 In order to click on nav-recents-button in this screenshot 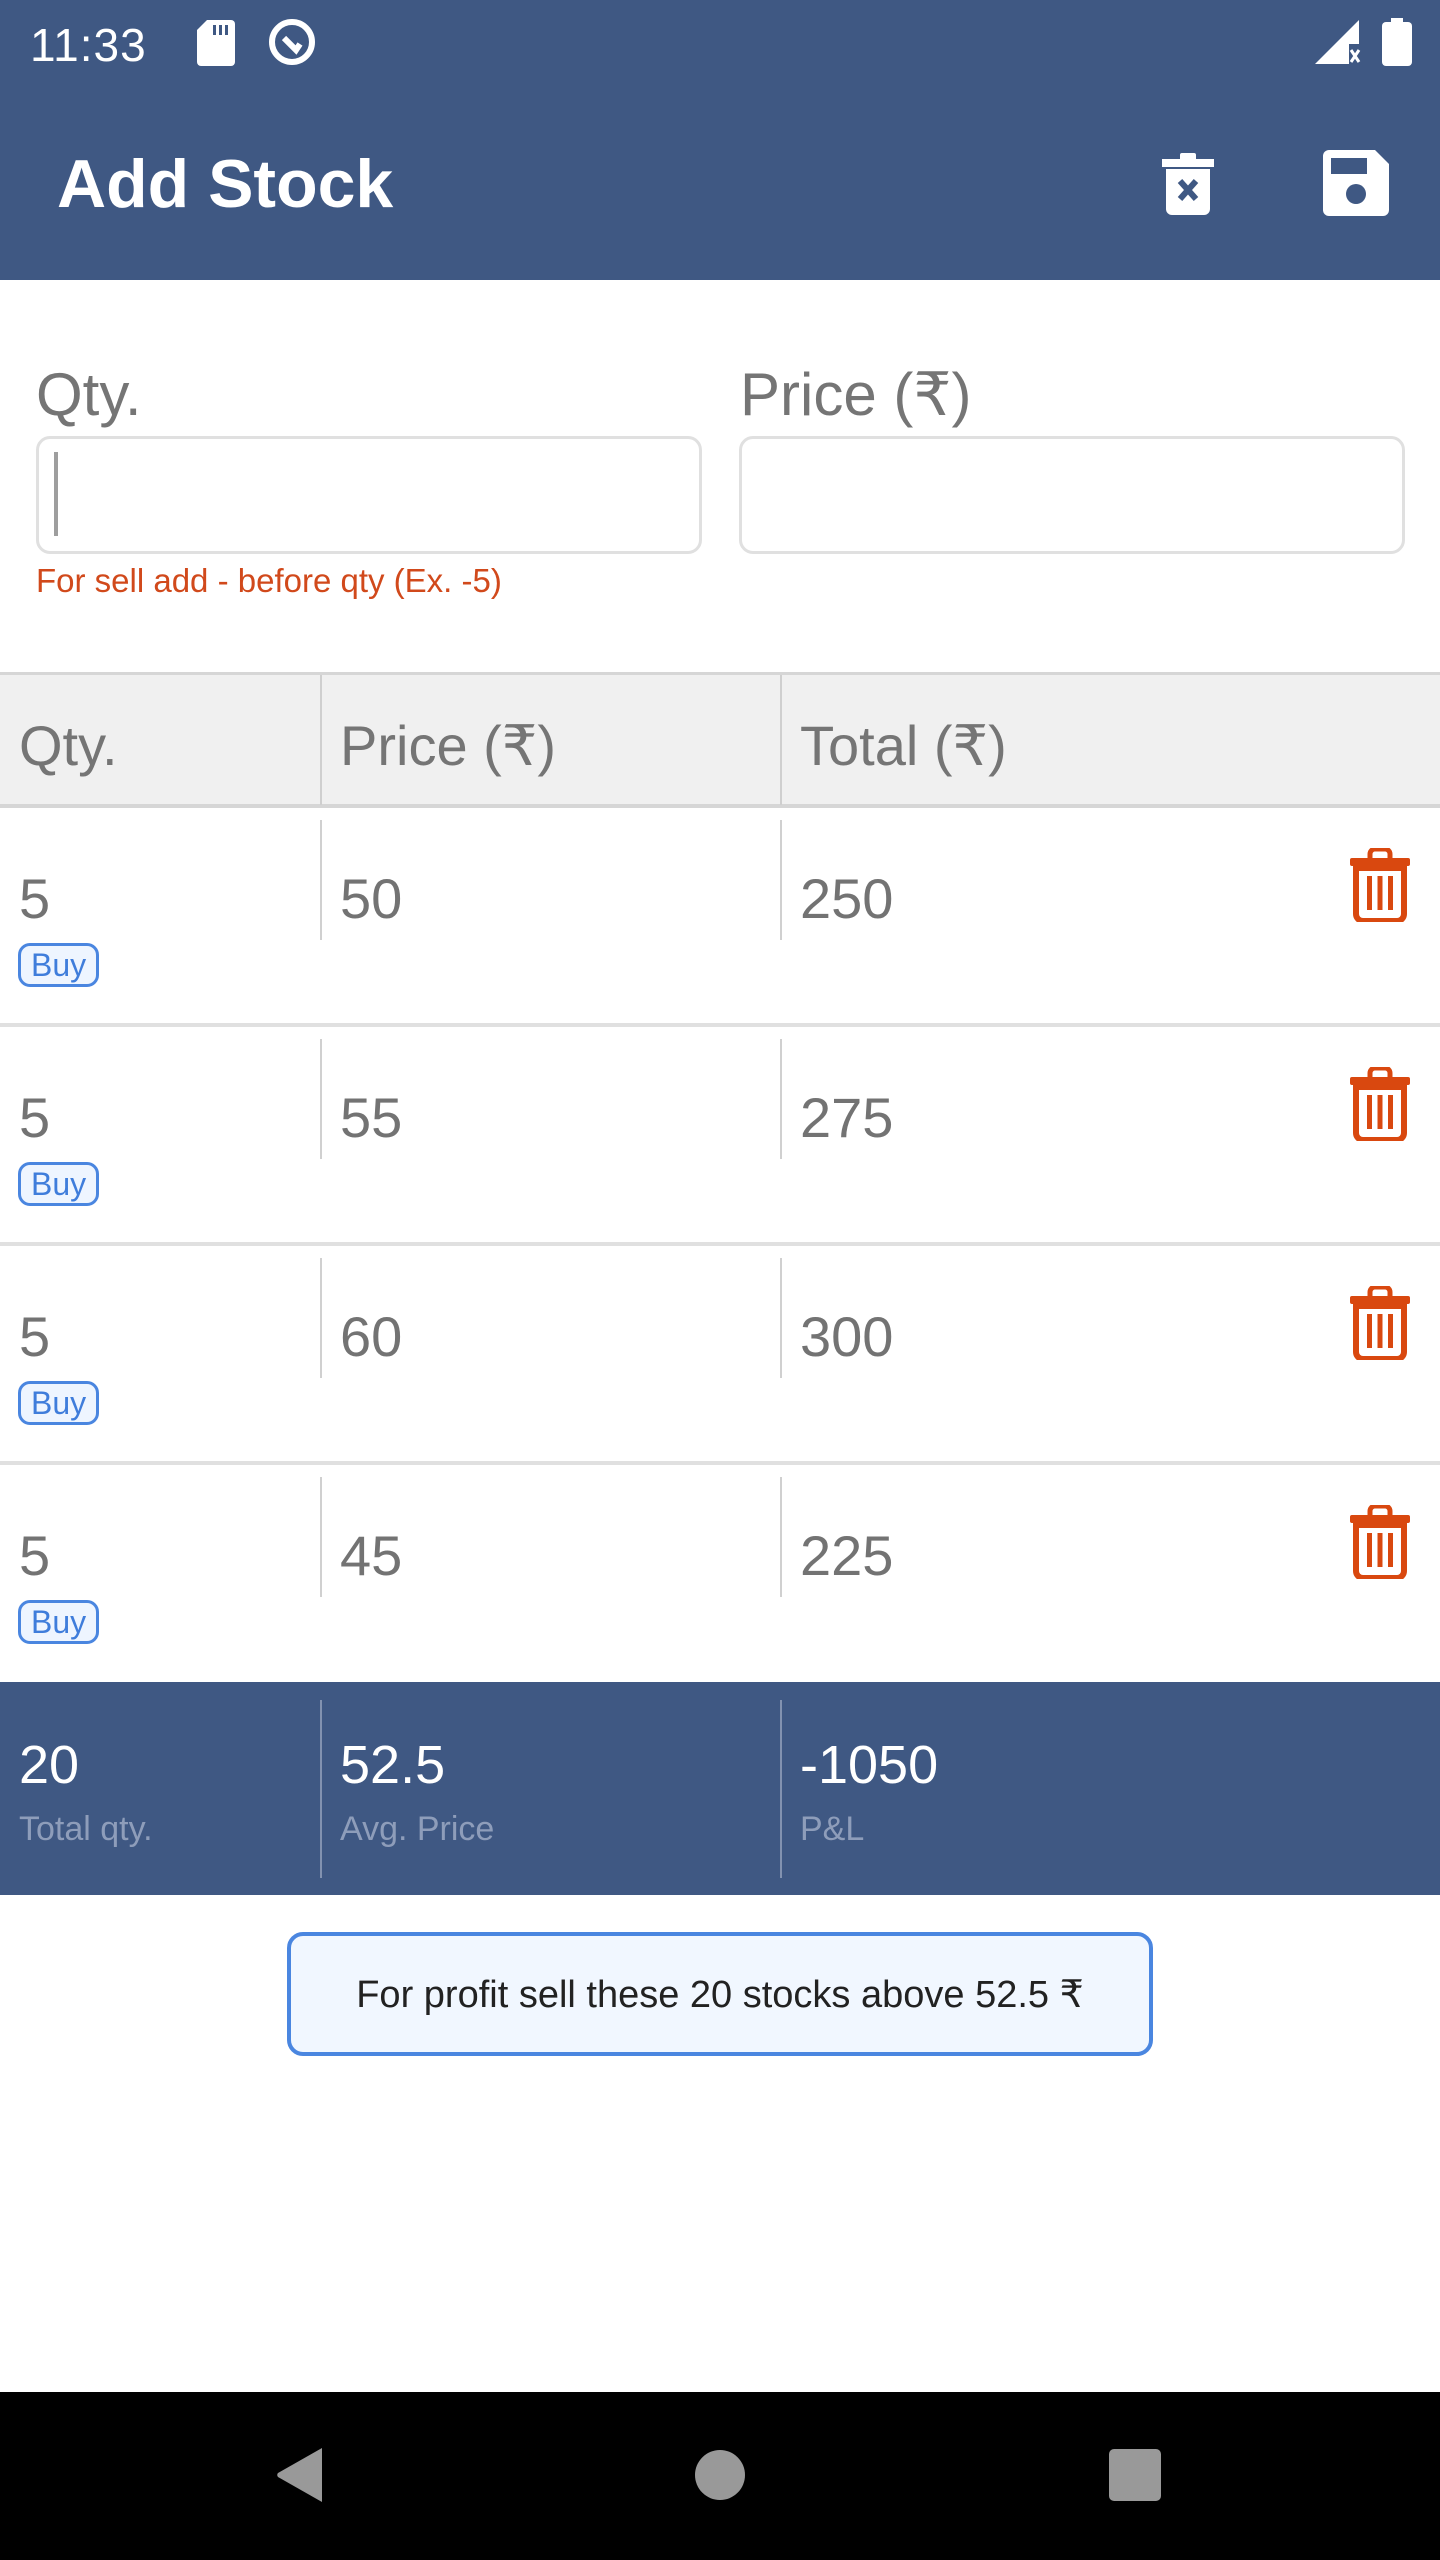, I will do `click(1135, 2477)`.